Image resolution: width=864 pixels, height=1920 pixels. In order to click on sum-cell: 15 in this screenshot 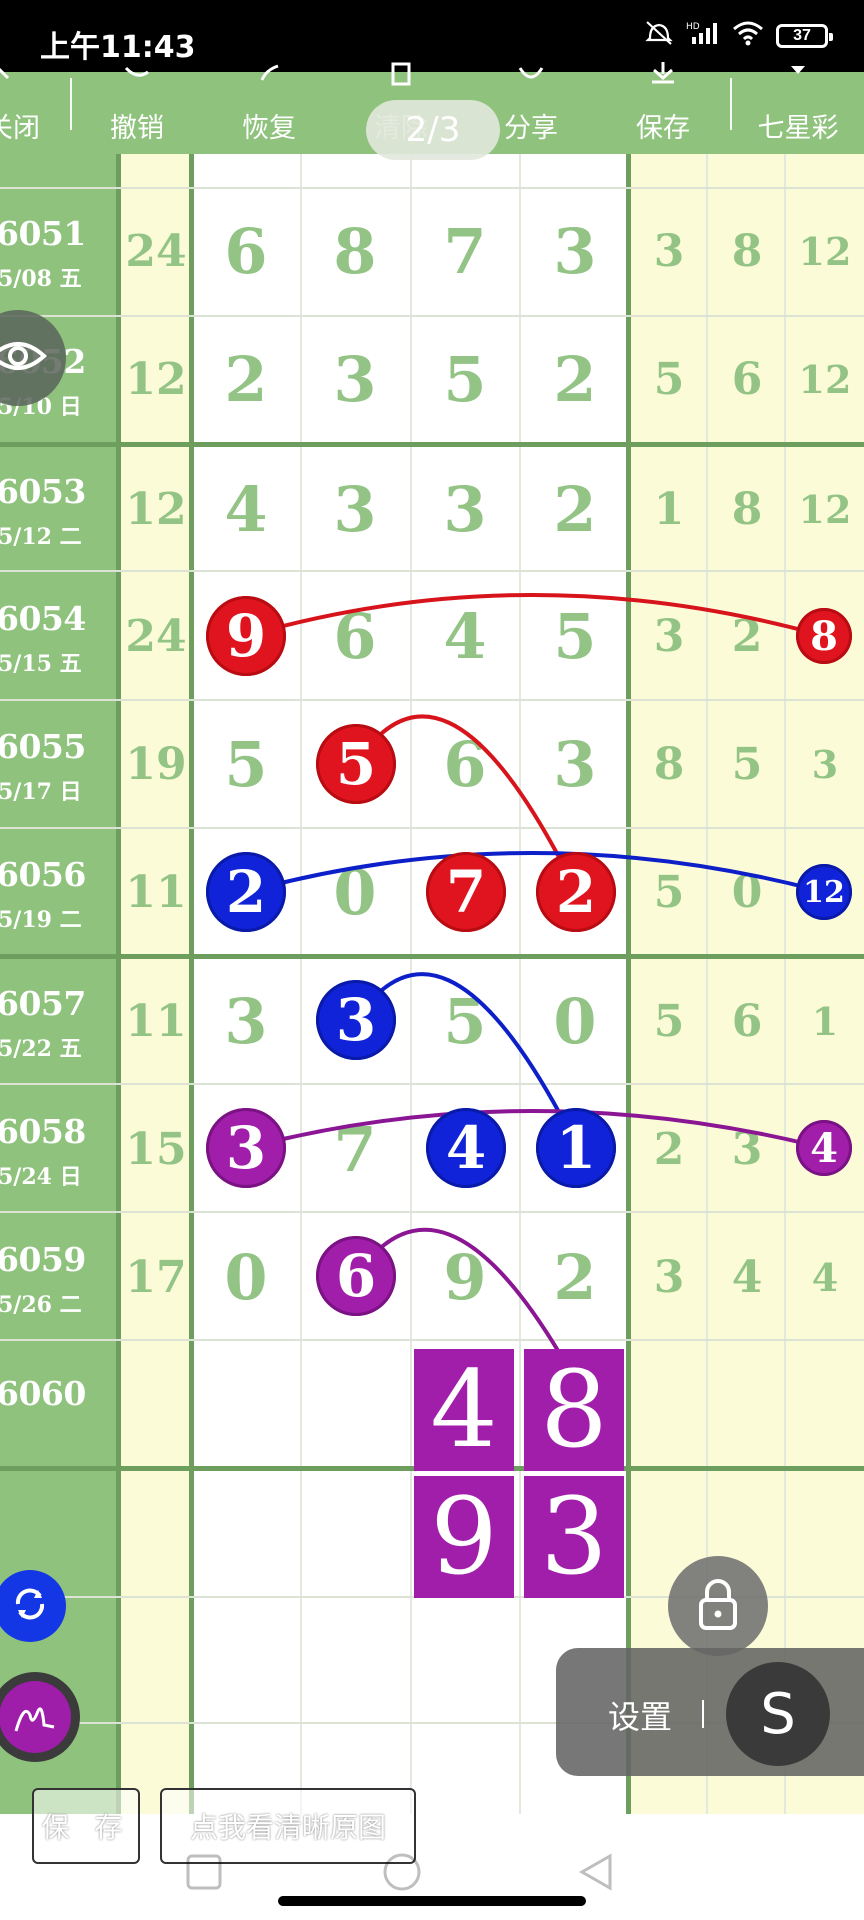, I will do `click(156, 1149)`.